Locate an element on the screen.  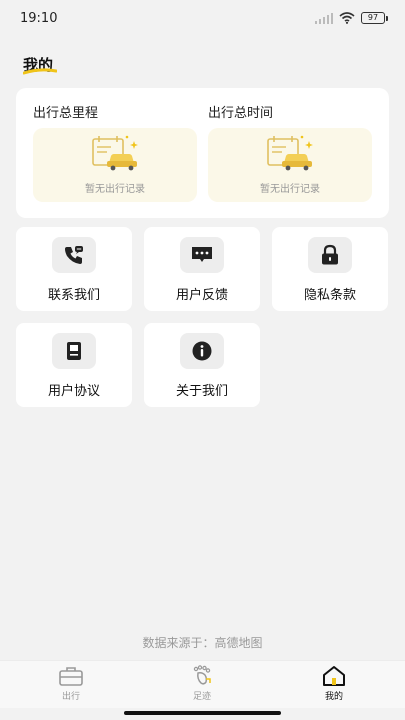
wifi-icon is located at coordinates (347, 18).